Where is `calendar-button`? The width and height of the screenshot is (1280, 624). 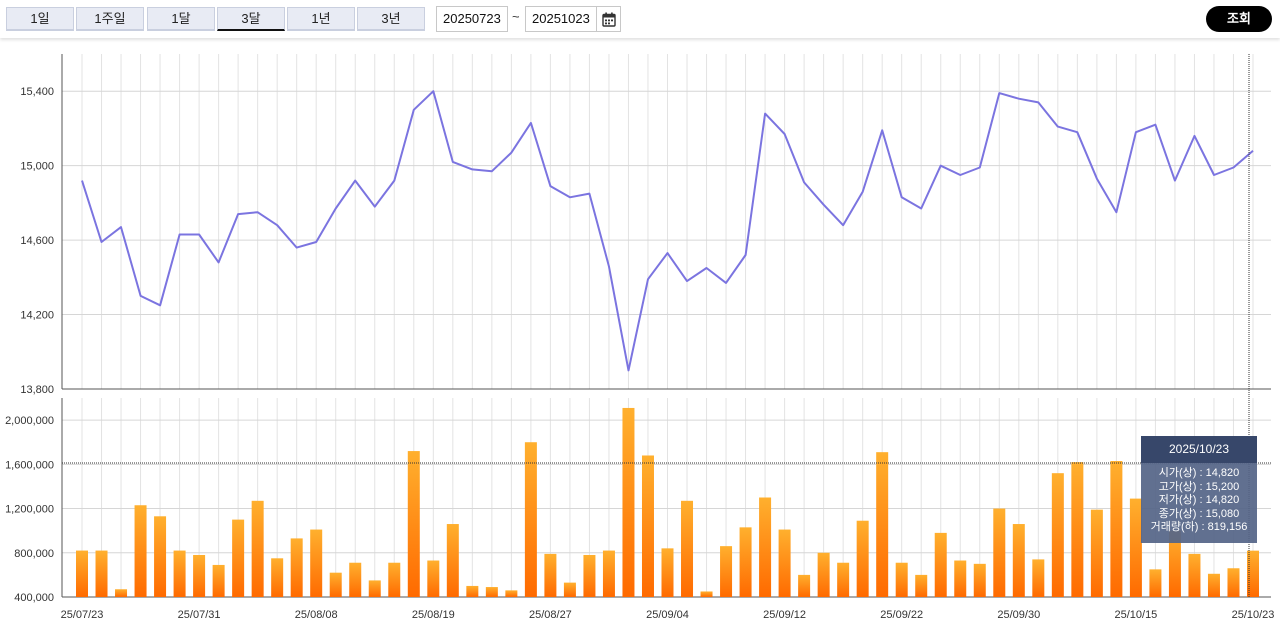
calendar-button is located at coordinates (608, 19).